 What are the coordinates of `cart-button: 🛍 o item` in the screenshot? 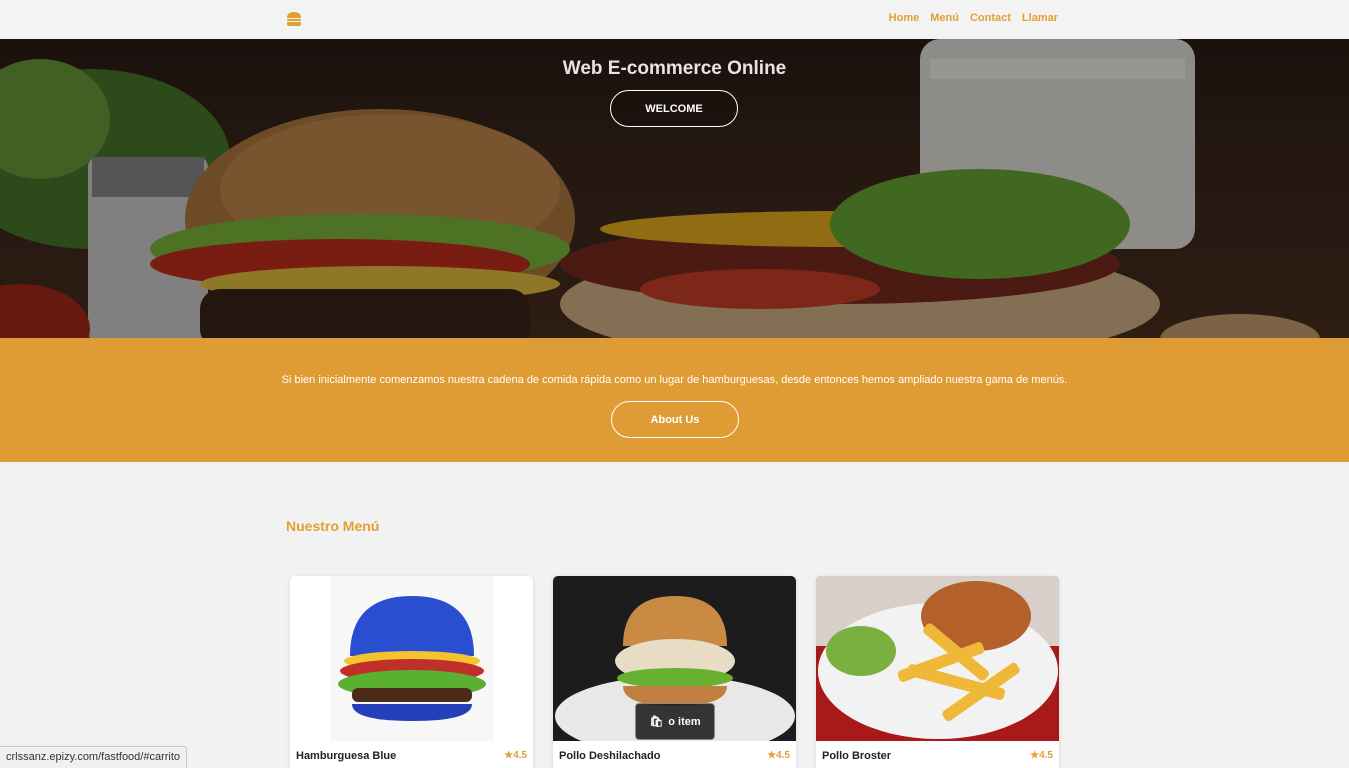 It's located at (675, 721).